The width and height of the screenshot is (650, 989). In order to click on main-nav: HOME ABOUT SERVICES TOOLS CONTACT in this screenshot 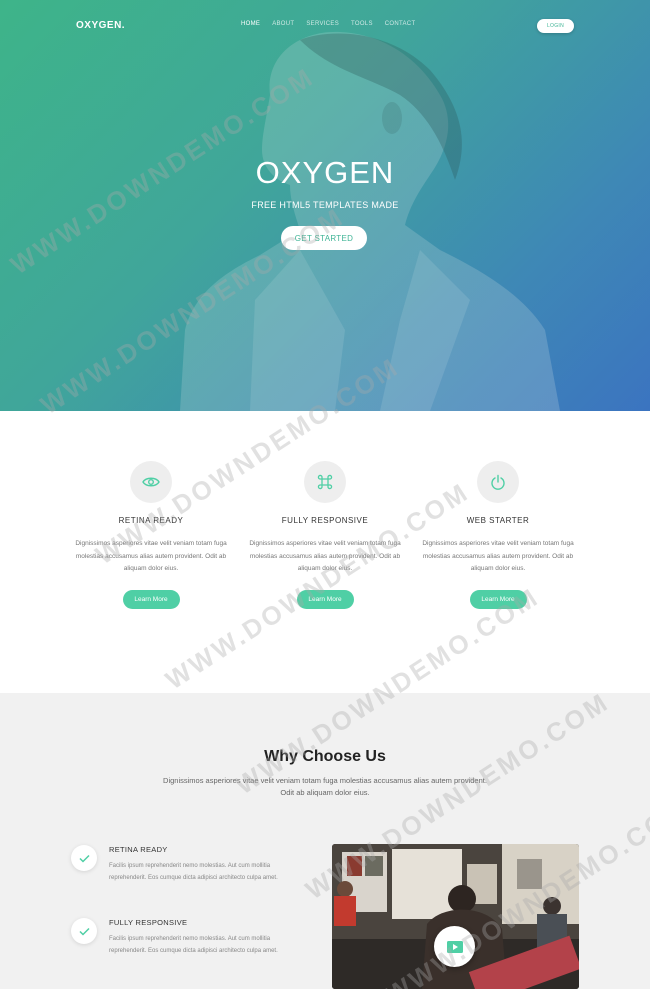, I will do `click(334, 24)`.